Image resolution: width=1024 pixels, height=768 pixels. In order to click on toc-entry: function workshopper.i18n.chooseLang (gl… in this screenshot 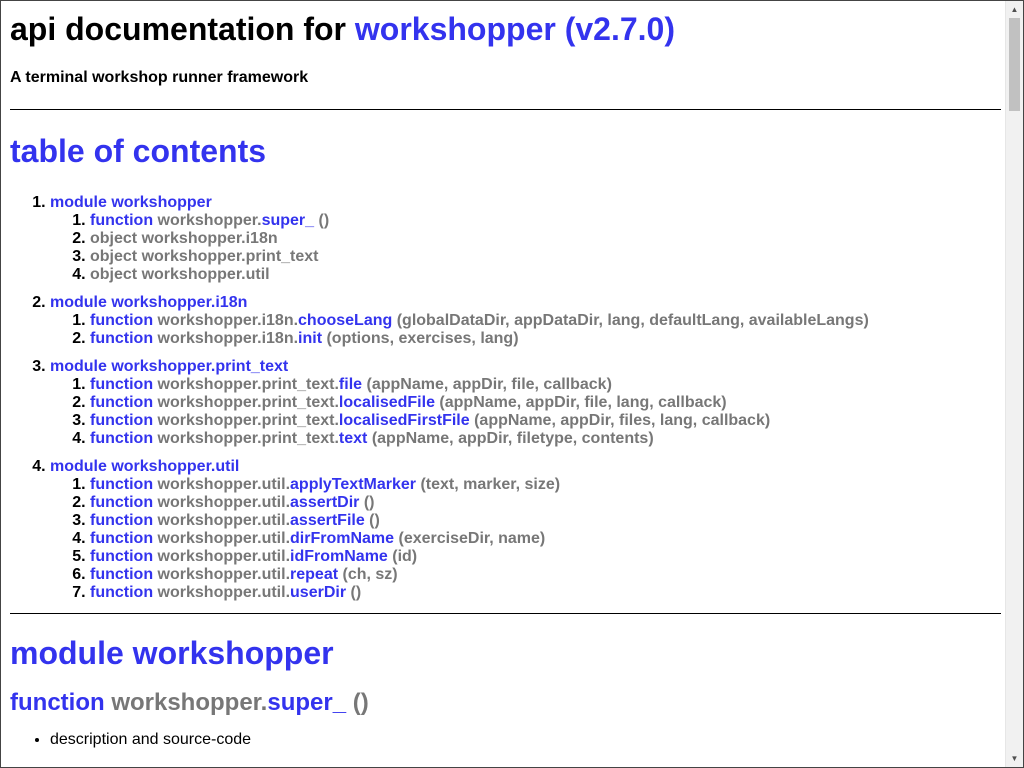, I will do `click(545, 321)`.